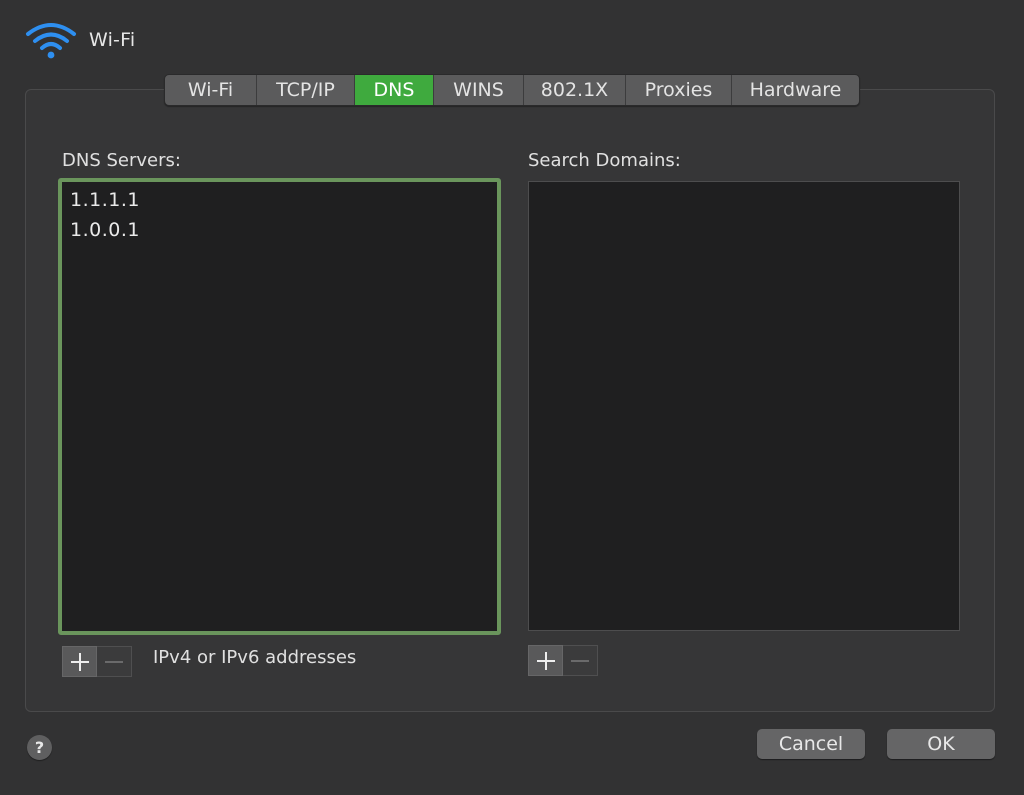 This screenshot has height=795, width=1024. I want to click on search-add-remove-group, so click(563, 660).